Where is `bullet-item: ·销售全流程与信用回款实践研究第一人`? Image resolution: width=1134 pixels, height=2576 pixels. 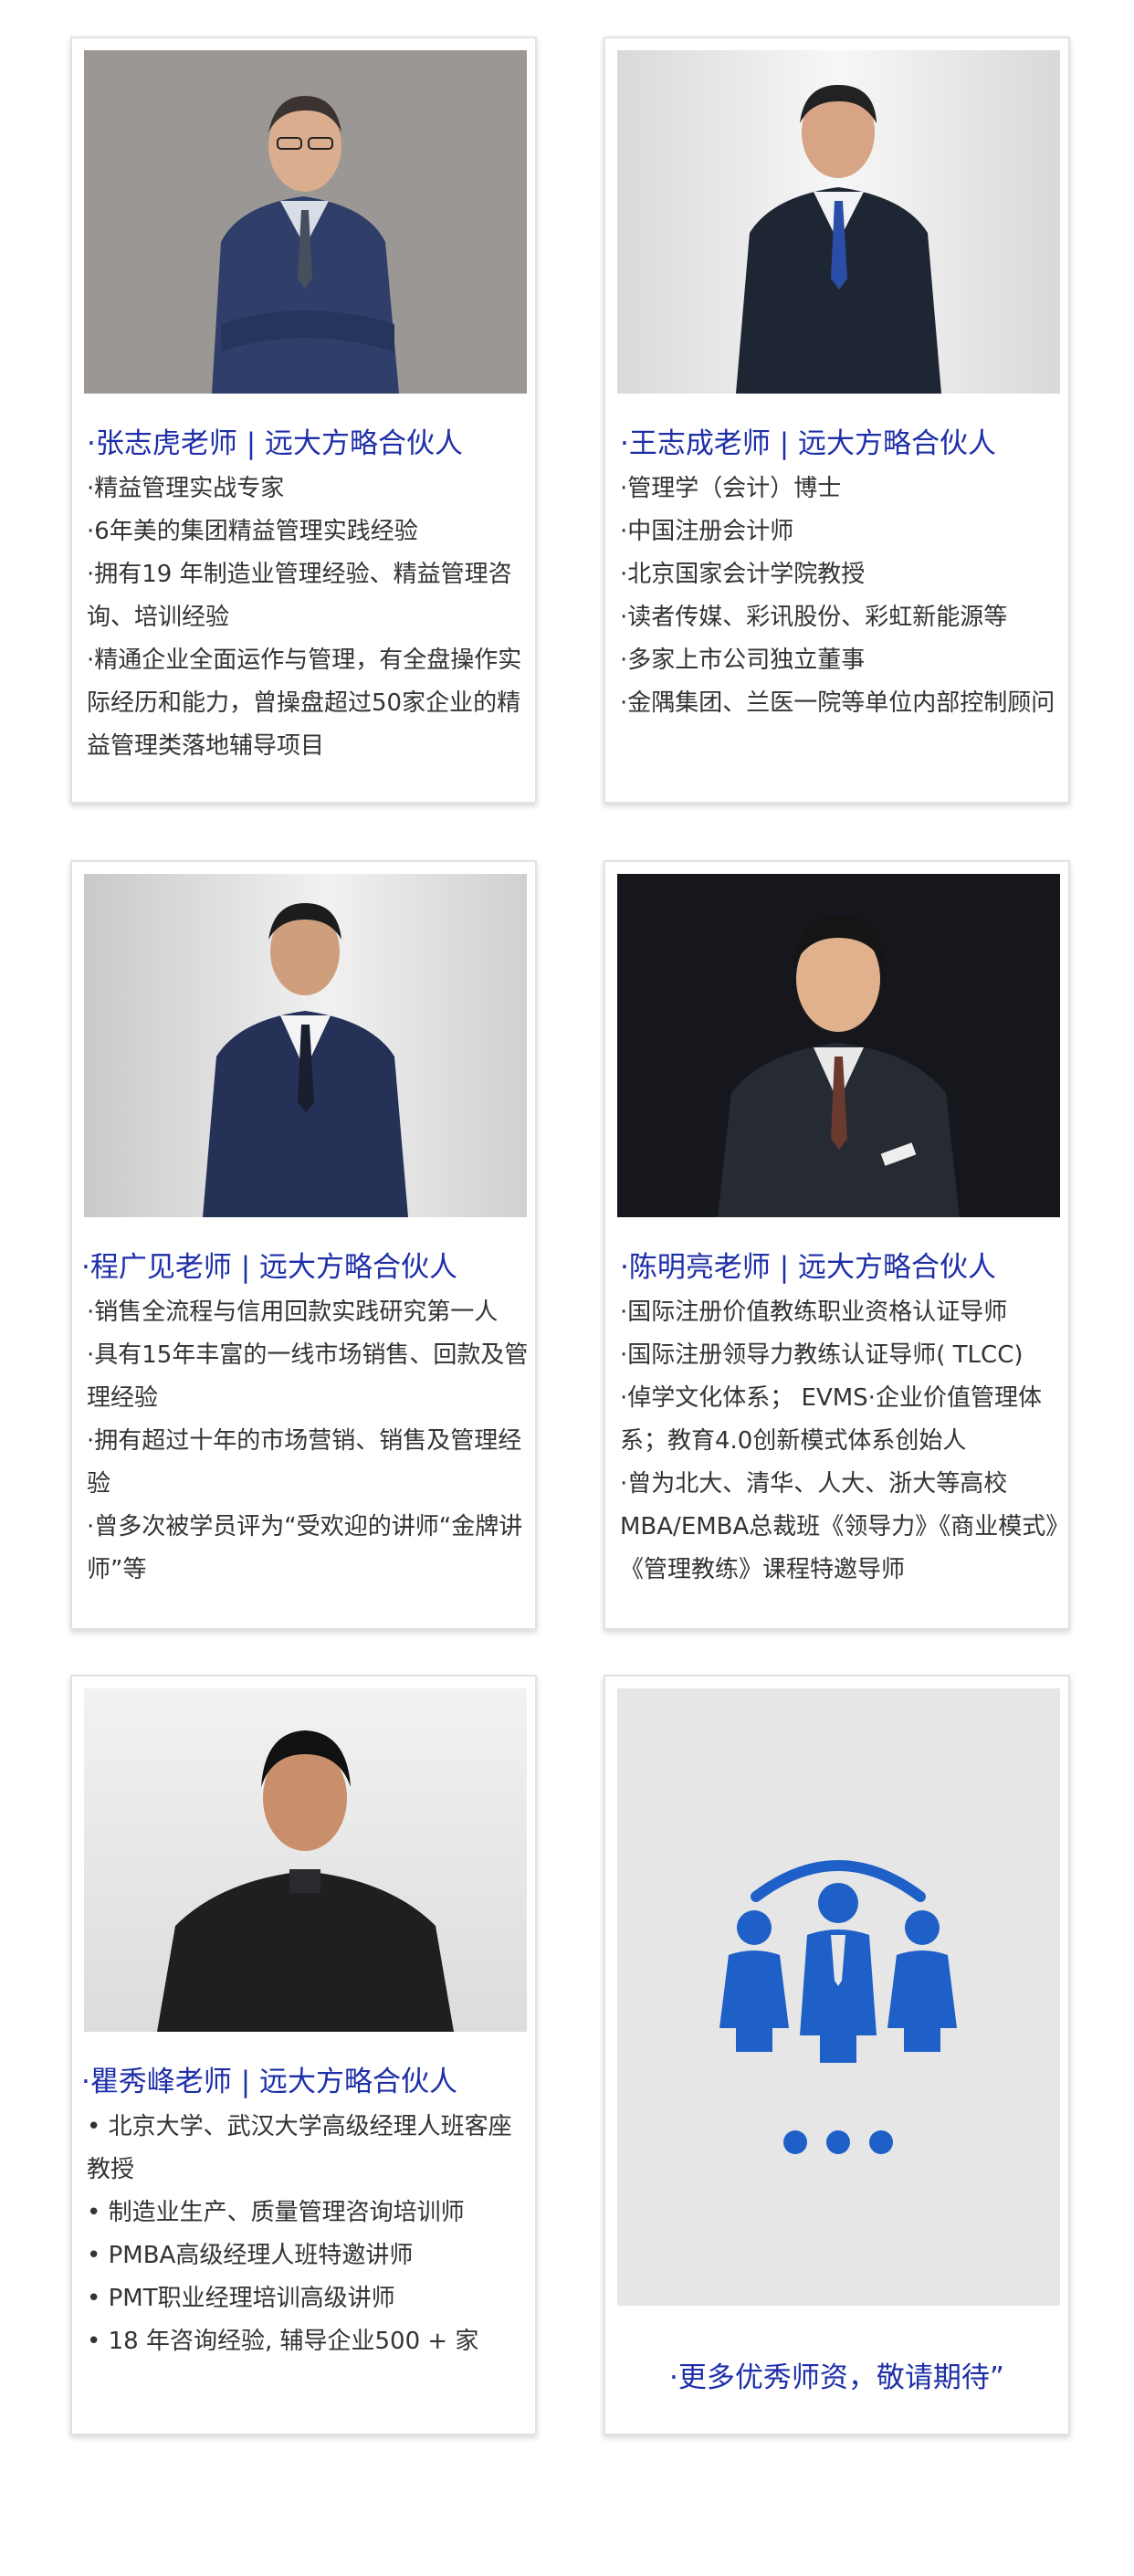 bullet-item: ·销售全流程与信用回款实践研究第一人 is located at coordinates (293, 1312).